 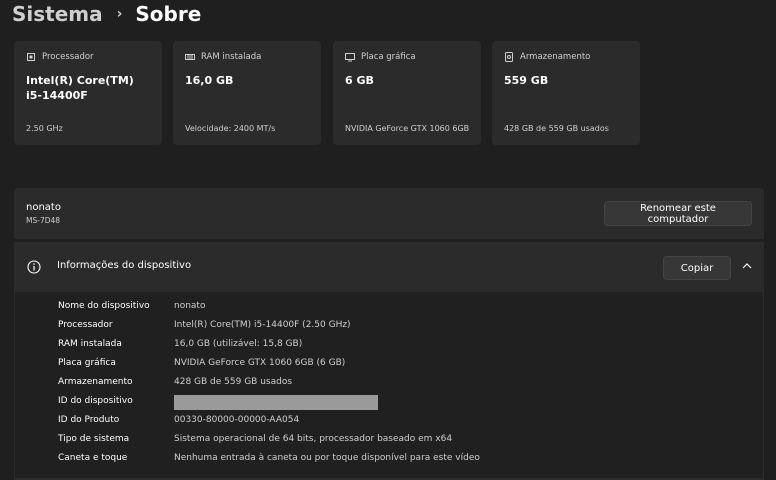 What do you see at coordinates (124, 265) in the screenshot?
I see `device-info-title: Informações do dispositivo` at bounding box center [124, 265].